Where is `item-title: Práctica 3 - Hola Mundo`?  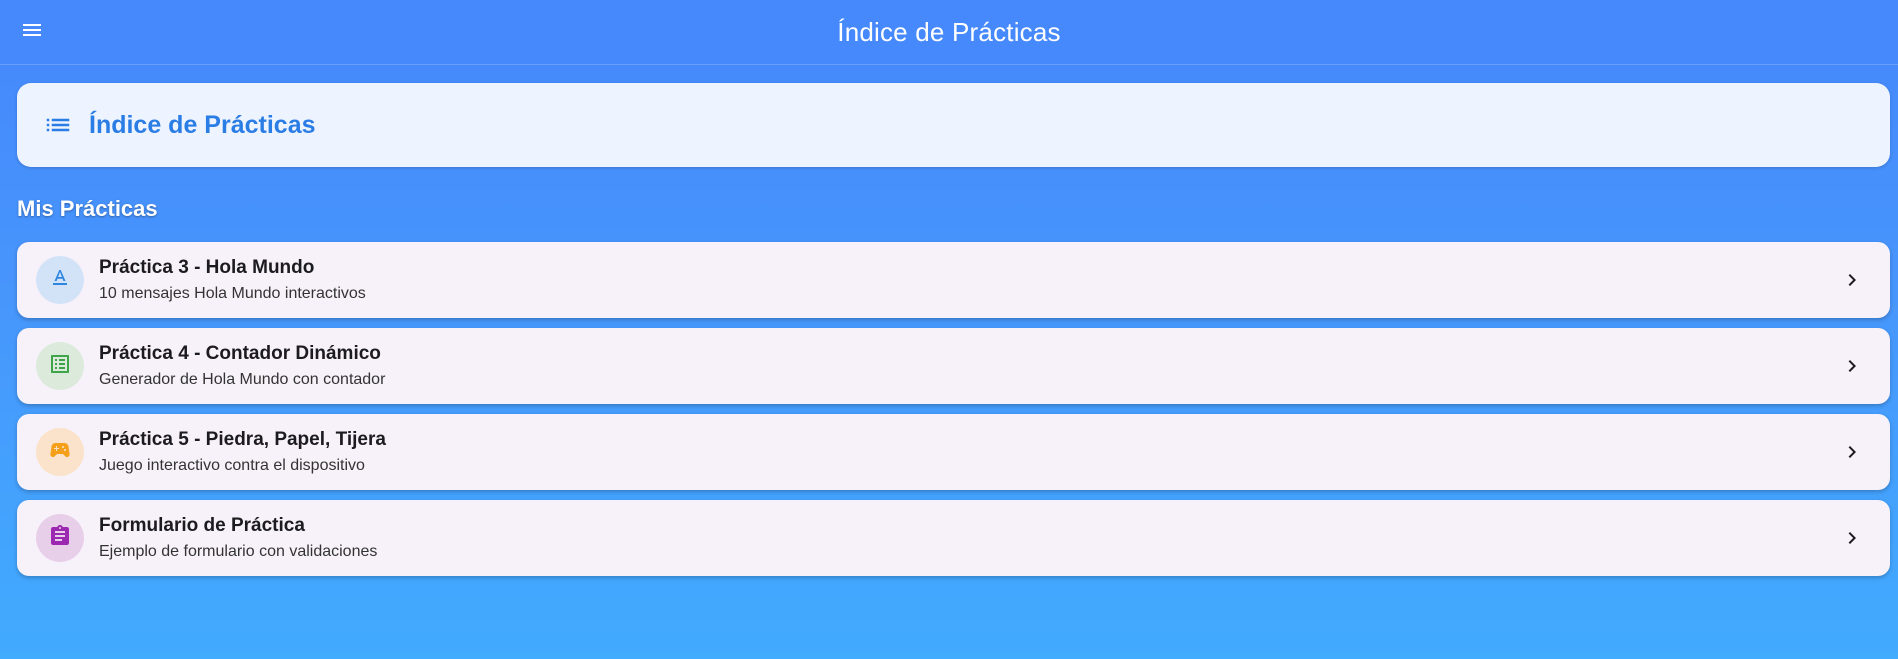
item-title: Práctica 3 - Hola Mundo is located at coordinates (207, 267).